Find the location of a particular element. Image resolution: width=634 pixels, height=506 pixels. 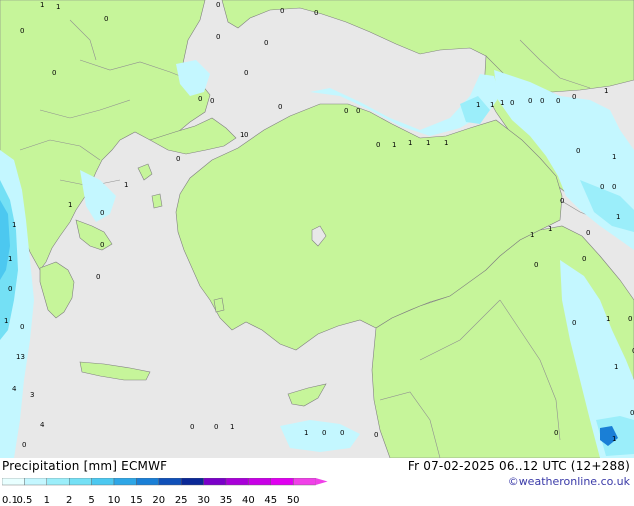

forecast-time: Fr 07-02-2025 06..12 UTC (12+288) is located at coordinates (518, 466).